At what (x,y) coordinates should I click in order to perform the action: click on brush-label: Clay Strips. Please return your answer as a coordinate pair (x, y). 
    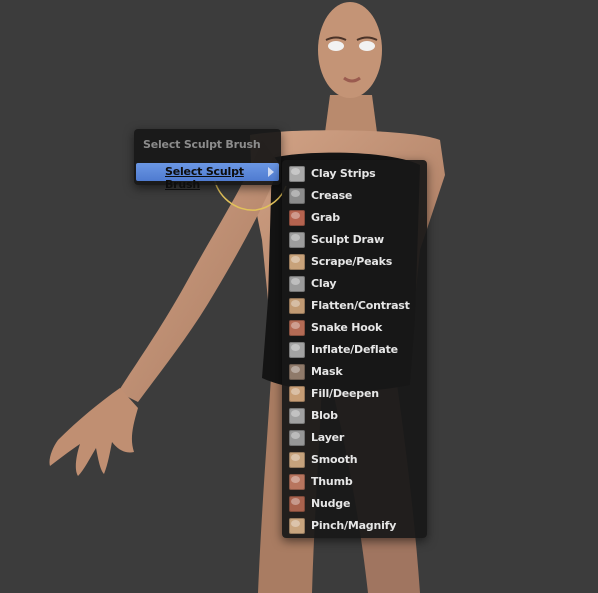
    Looking at the image, I should click on (343, 173).